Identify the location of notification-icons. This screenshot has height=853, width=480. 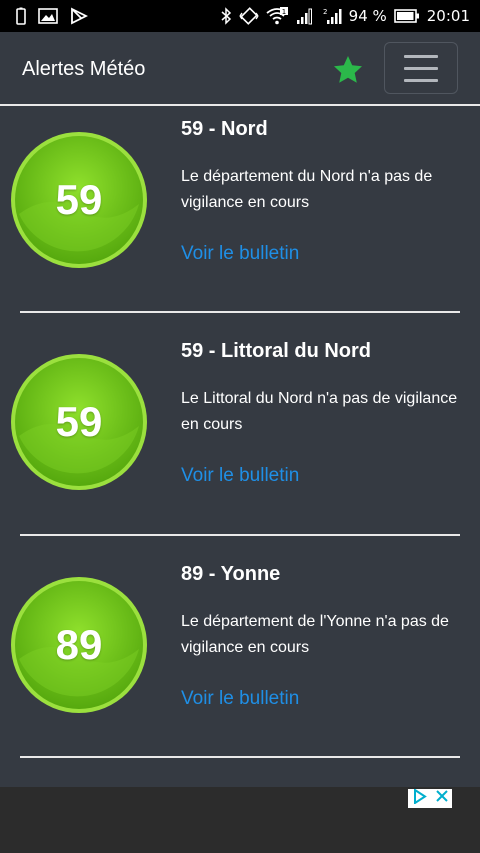
(52, 16).